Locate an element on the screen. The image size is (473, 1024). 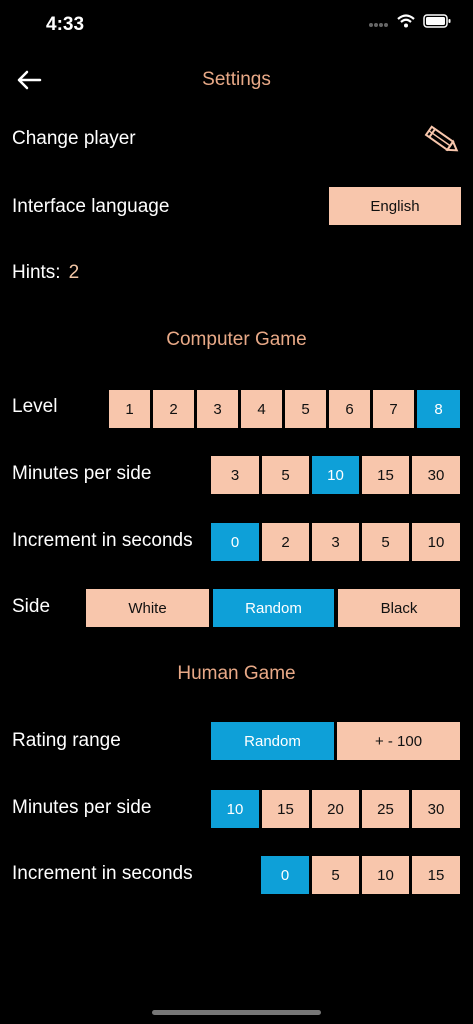
hints-value: 2 is located at coordinates (74, 272).